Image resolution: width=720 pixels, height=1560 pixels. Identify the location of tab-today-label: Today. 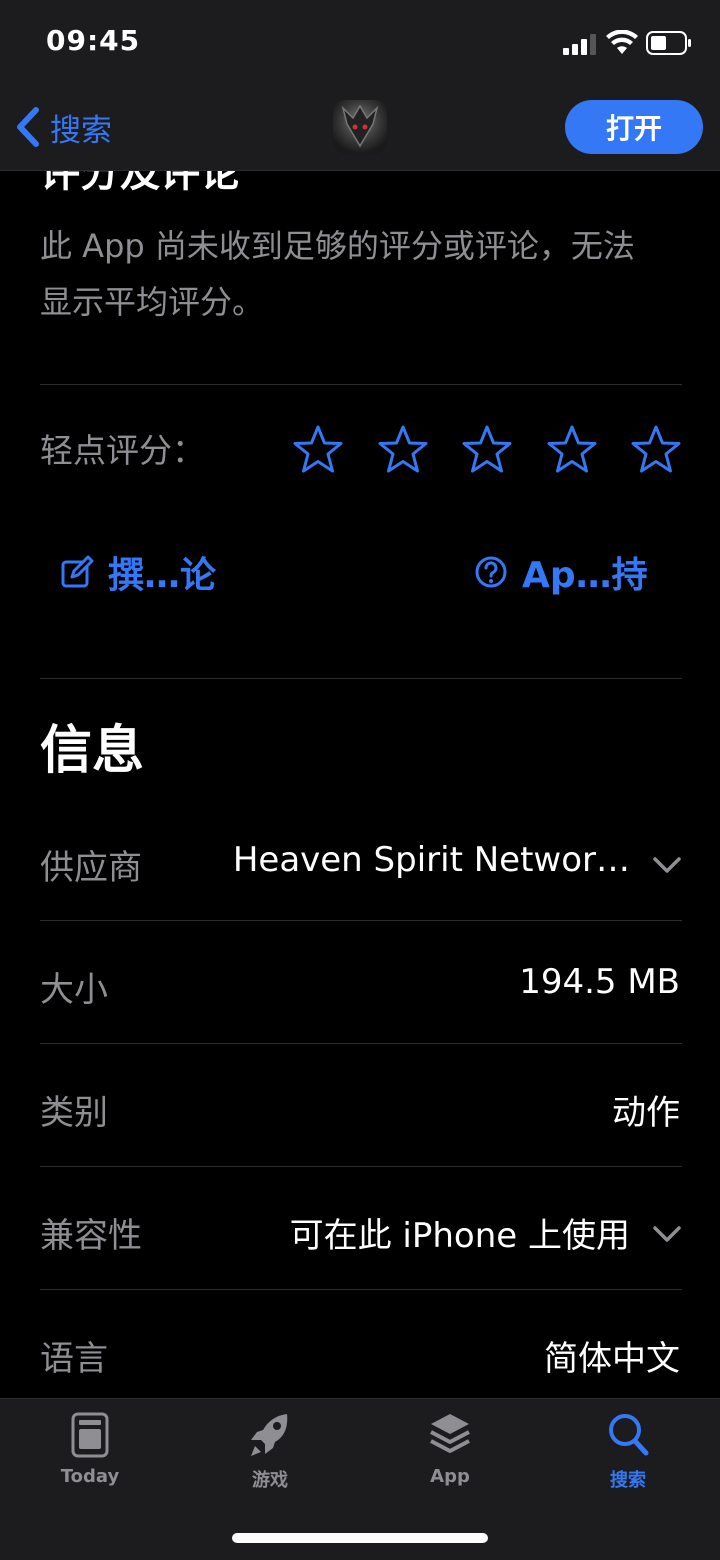
(90, 1476).